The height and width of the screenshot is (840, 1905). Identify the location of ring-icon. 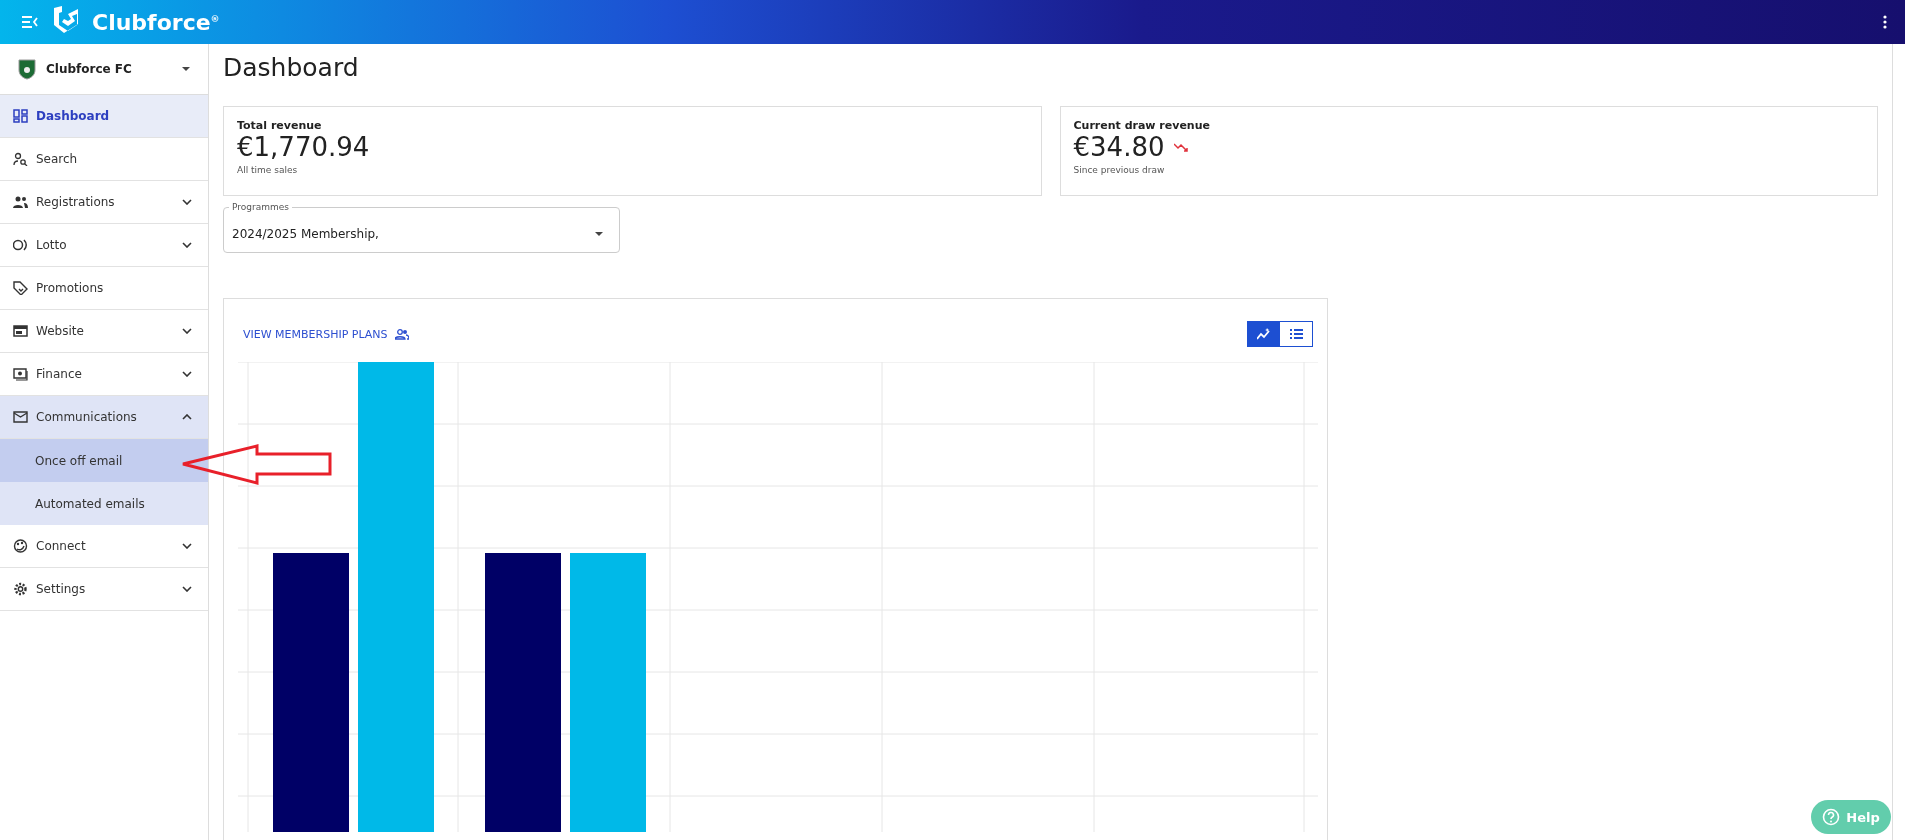
(20, 245).